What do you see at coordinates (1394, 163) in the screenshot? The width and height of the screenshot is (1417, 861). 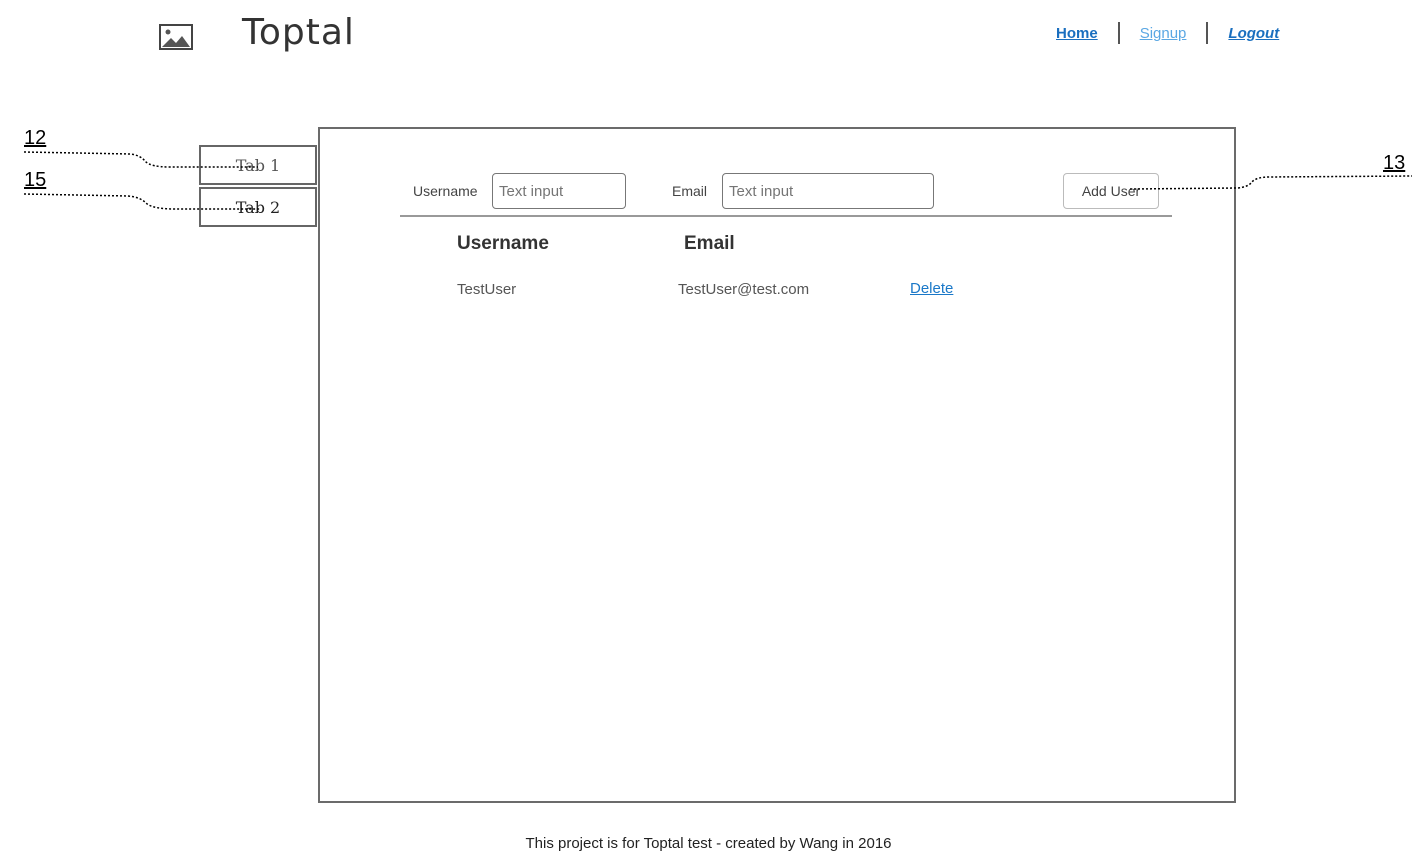 I see `callout-13: 13` at bounding box center [1394, 163].